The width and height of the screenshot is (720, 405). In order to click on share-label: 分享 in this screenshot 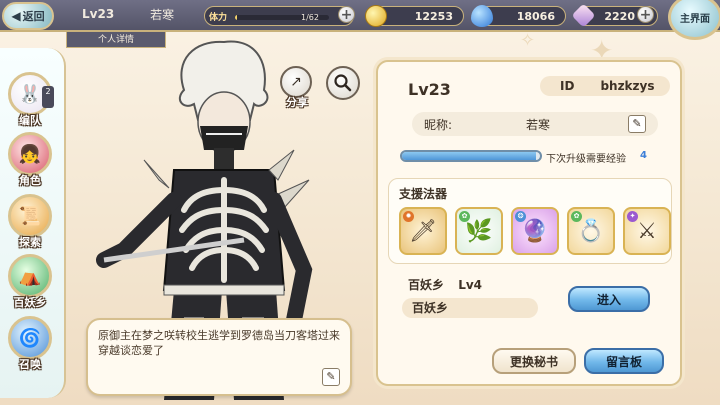, I will do `click(297, 102)`.